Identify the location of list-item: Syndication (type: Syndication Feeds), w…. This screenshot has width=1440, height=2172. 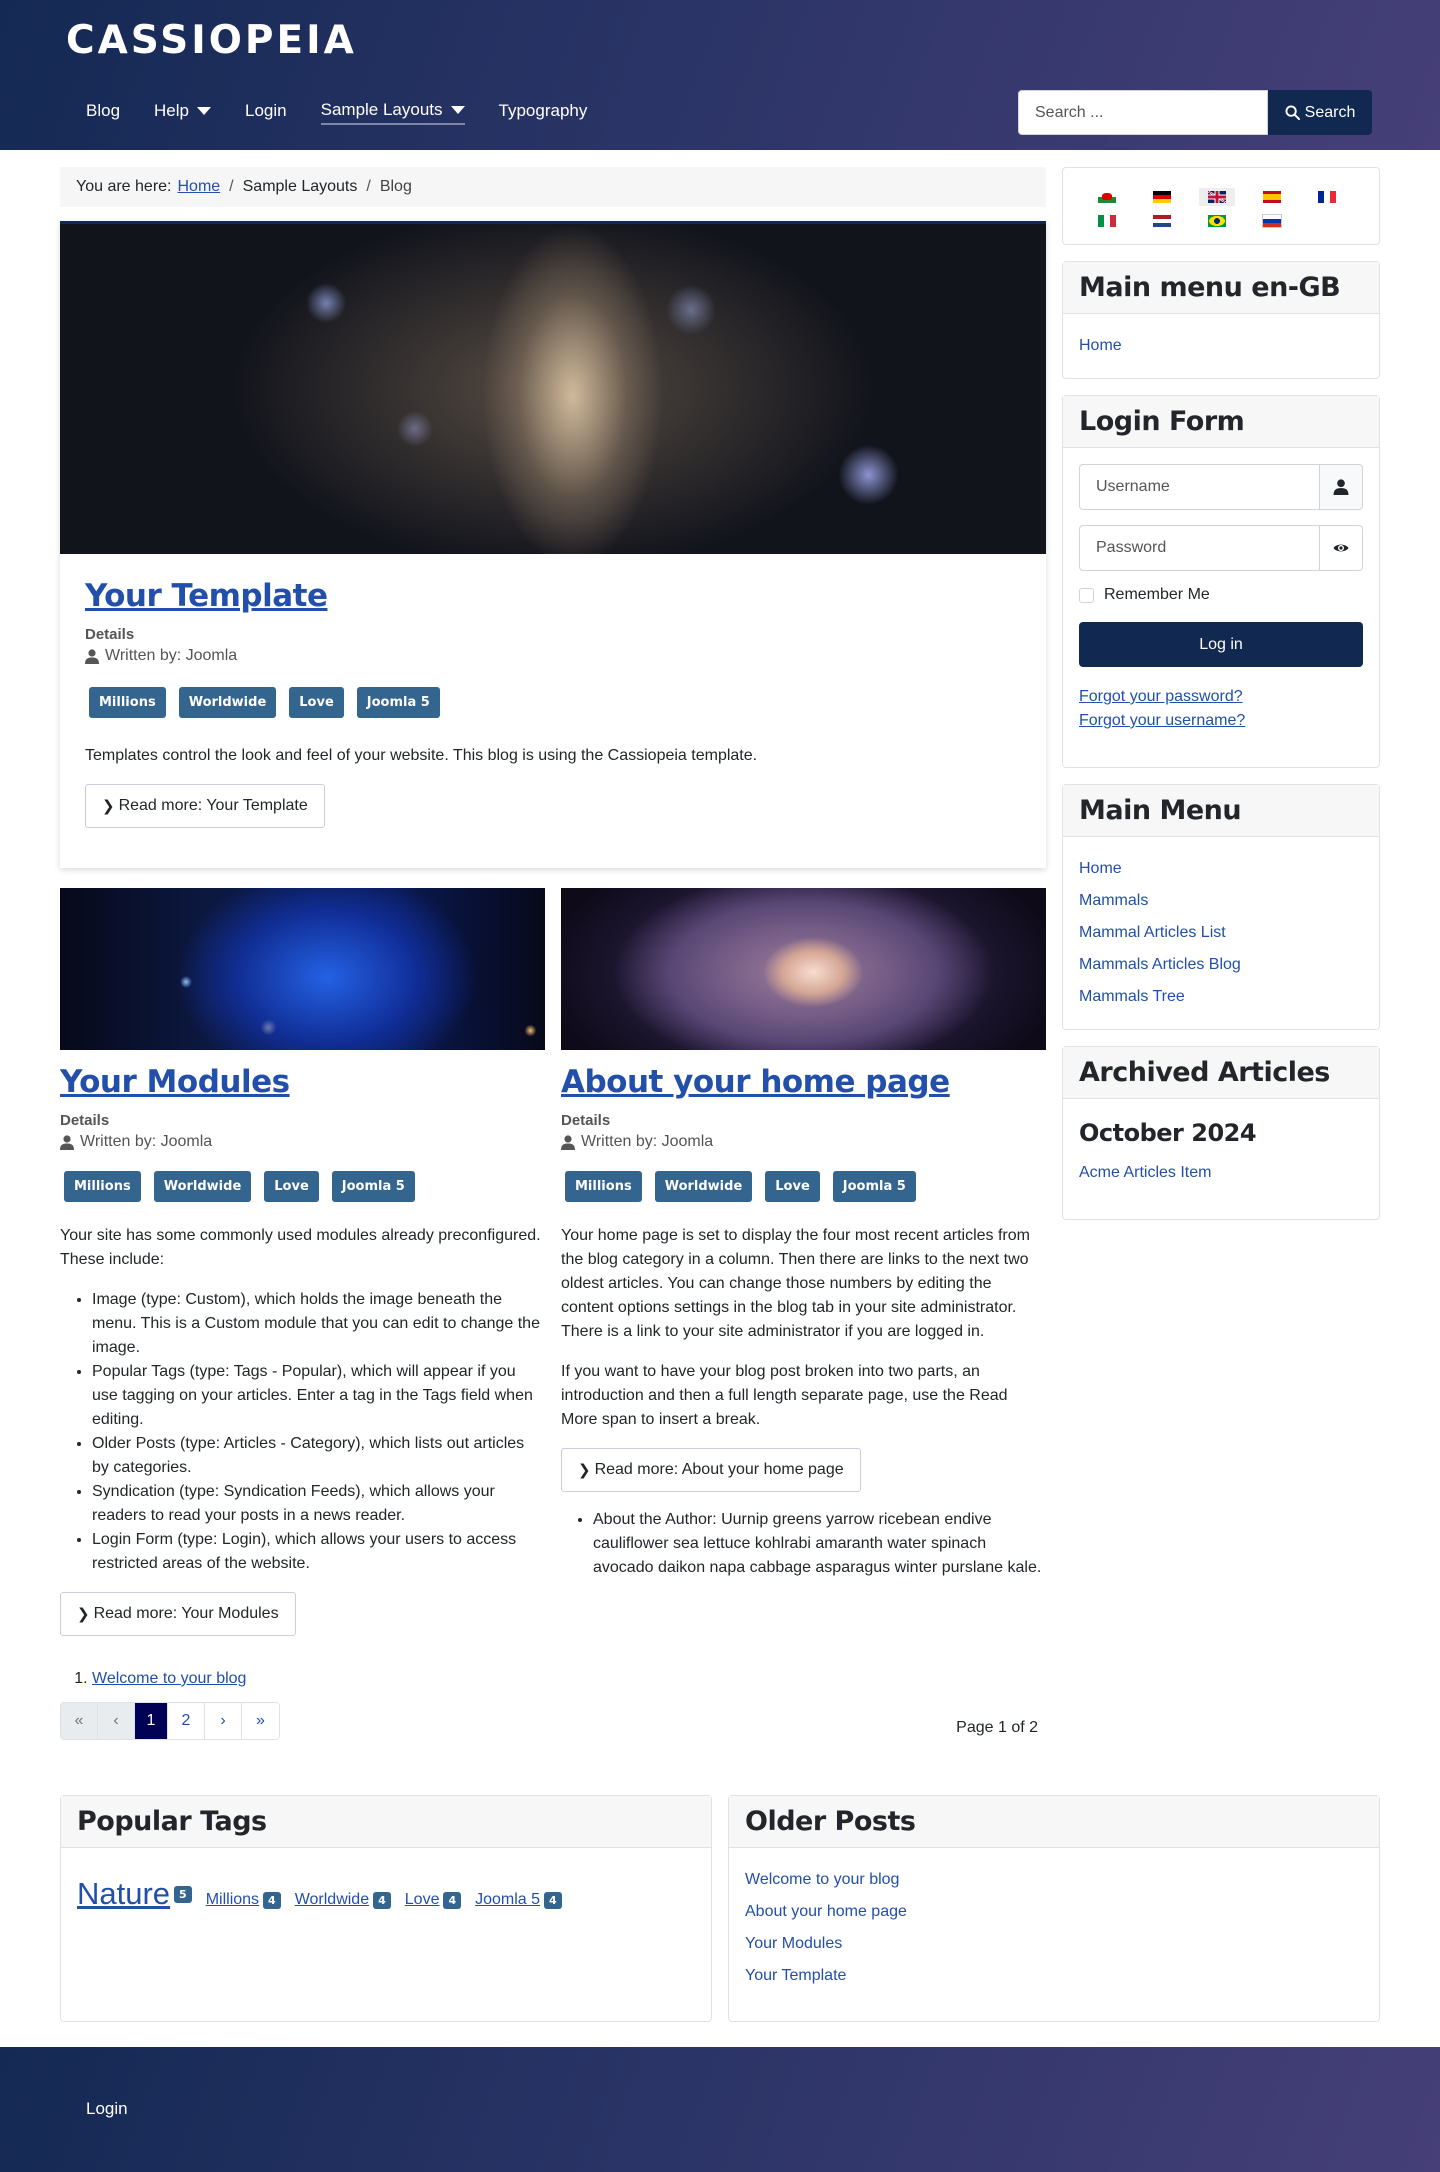
(318, 1504).